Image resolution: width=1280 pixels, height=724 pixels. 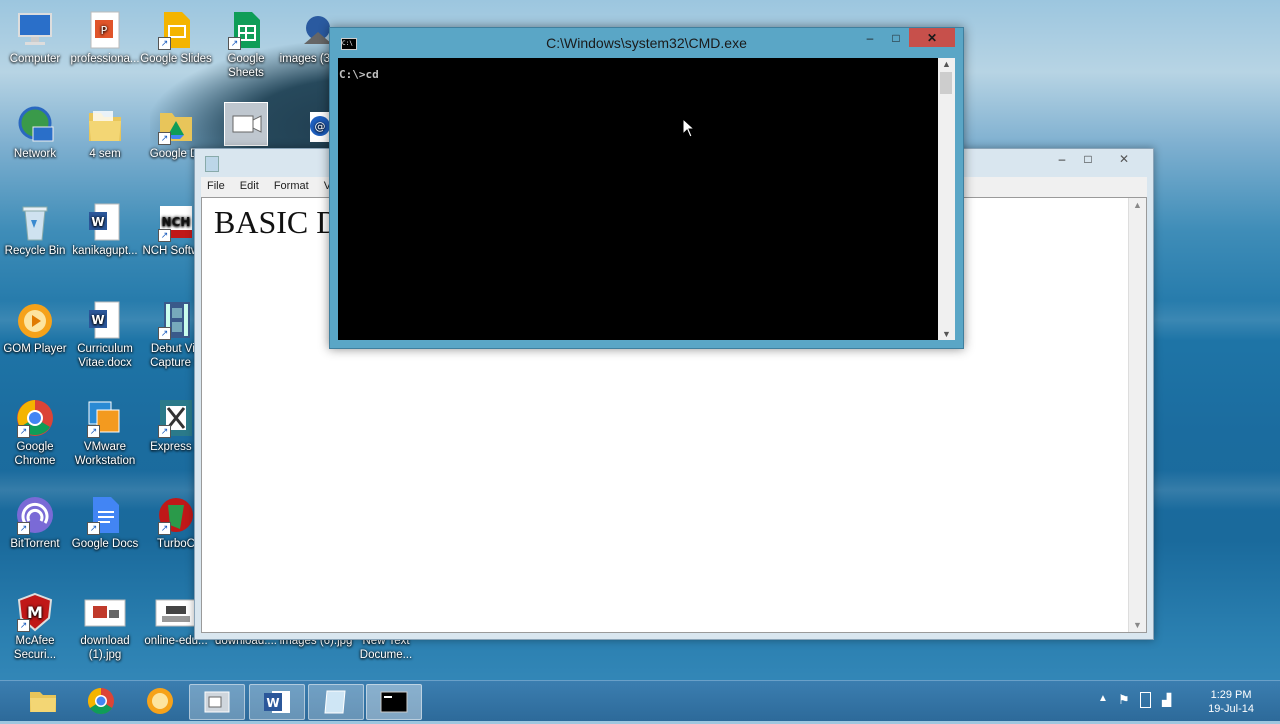 What do you see at coordinates (689, 128) in the screenshot?
I see `mouse-pointer-icon` at bounding box center [689, 128].